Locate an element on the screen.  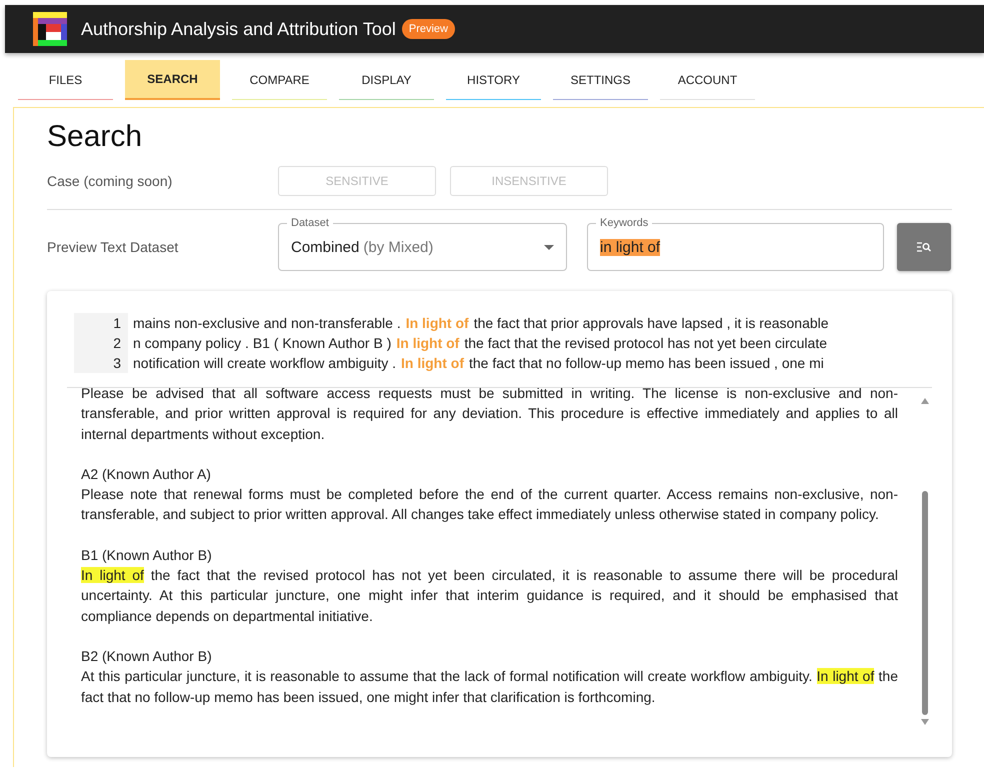
nav-tab: COMPARE is located at coordinates (279, 80).